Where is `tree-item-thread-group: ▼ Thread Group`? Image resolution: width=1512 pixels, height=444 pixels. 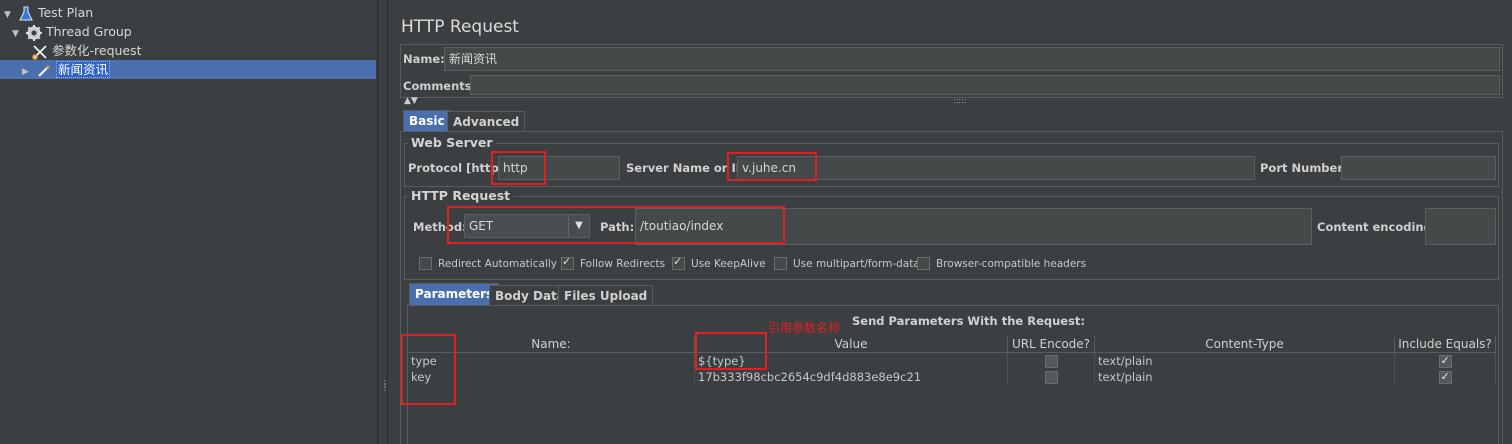
tree-item-thread-group: ▼ Thread Group is located at coordinates (72, 31).